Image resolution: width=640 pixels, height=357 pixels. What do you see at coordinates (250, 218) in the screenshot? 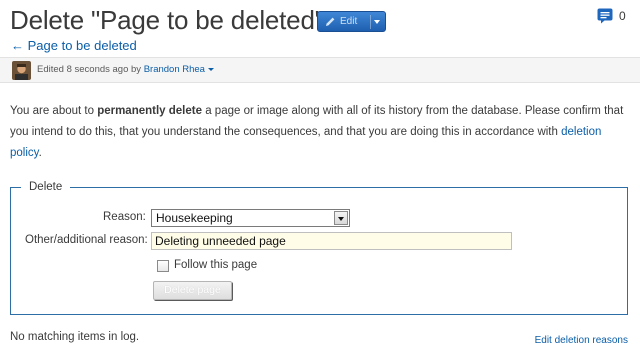
I see `reason-select: Housekeeping` at bounding box center [250, 218].